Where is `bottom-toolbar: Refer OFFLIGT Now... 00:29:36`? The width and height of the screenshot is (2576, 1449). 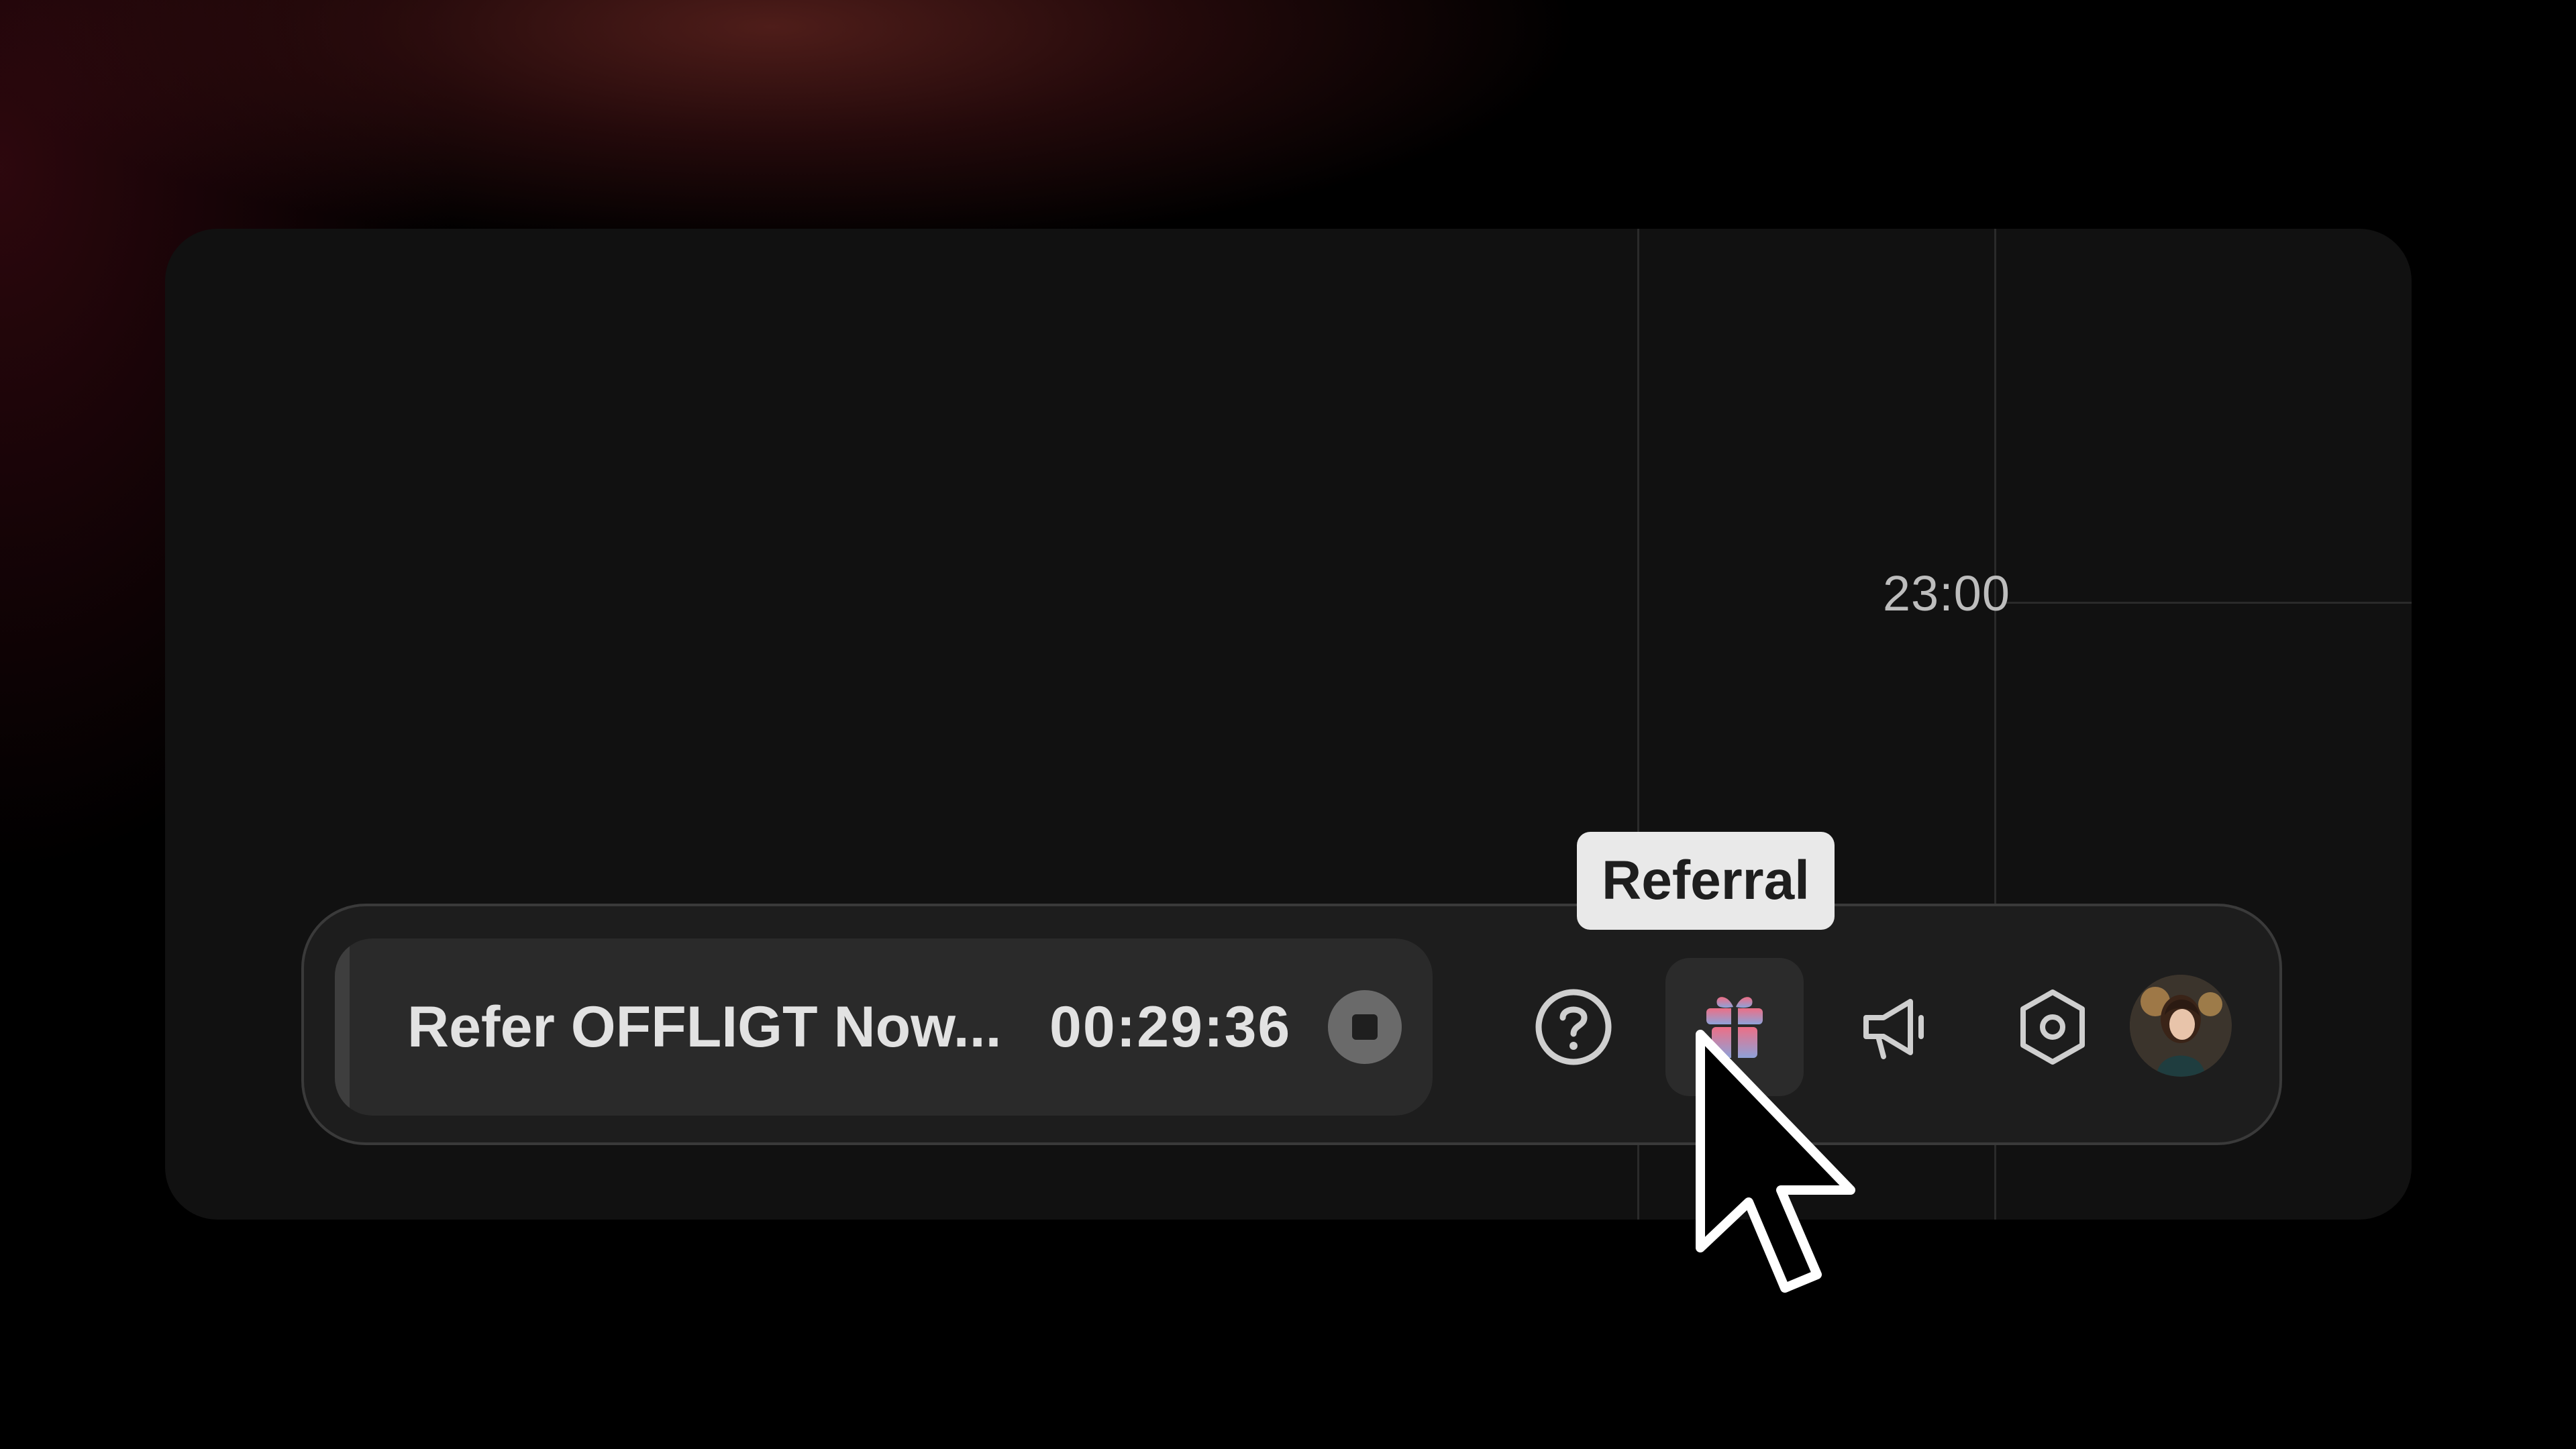 bottom-toolbar: Refer OFFLIGT Now... 00:29:36 is located at coordinates (1291, 1024).